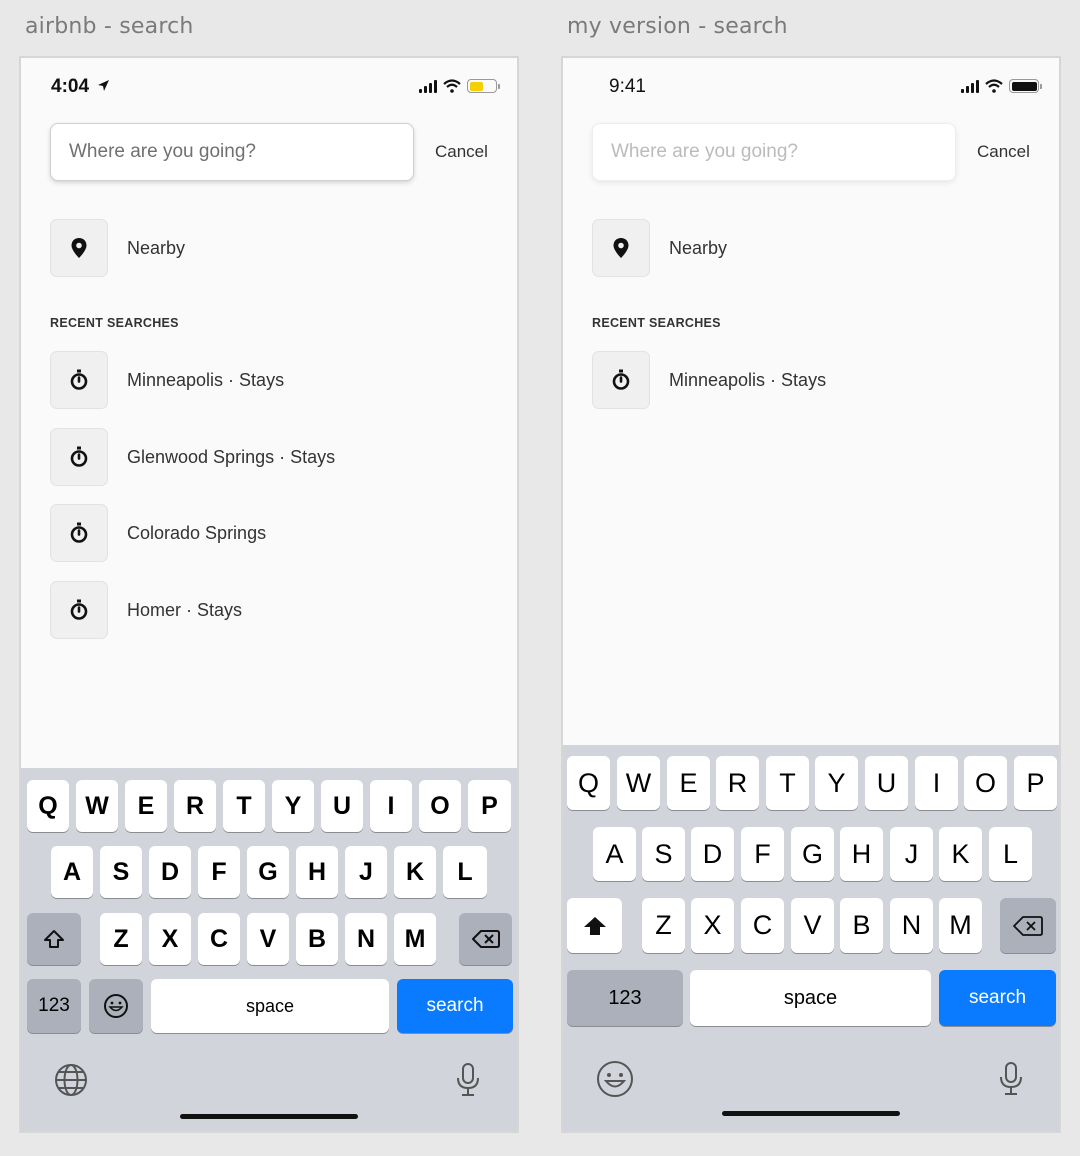 This screenshot has height=1156, width=1080. I want to click on recent-label: Minneapolis · Stays, so click(206, 379).